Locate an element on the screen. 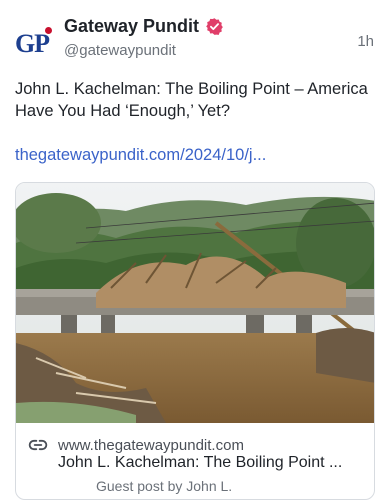  card-domain-row: www.thegatewaypundit.com is located at coordinates (136, 445).